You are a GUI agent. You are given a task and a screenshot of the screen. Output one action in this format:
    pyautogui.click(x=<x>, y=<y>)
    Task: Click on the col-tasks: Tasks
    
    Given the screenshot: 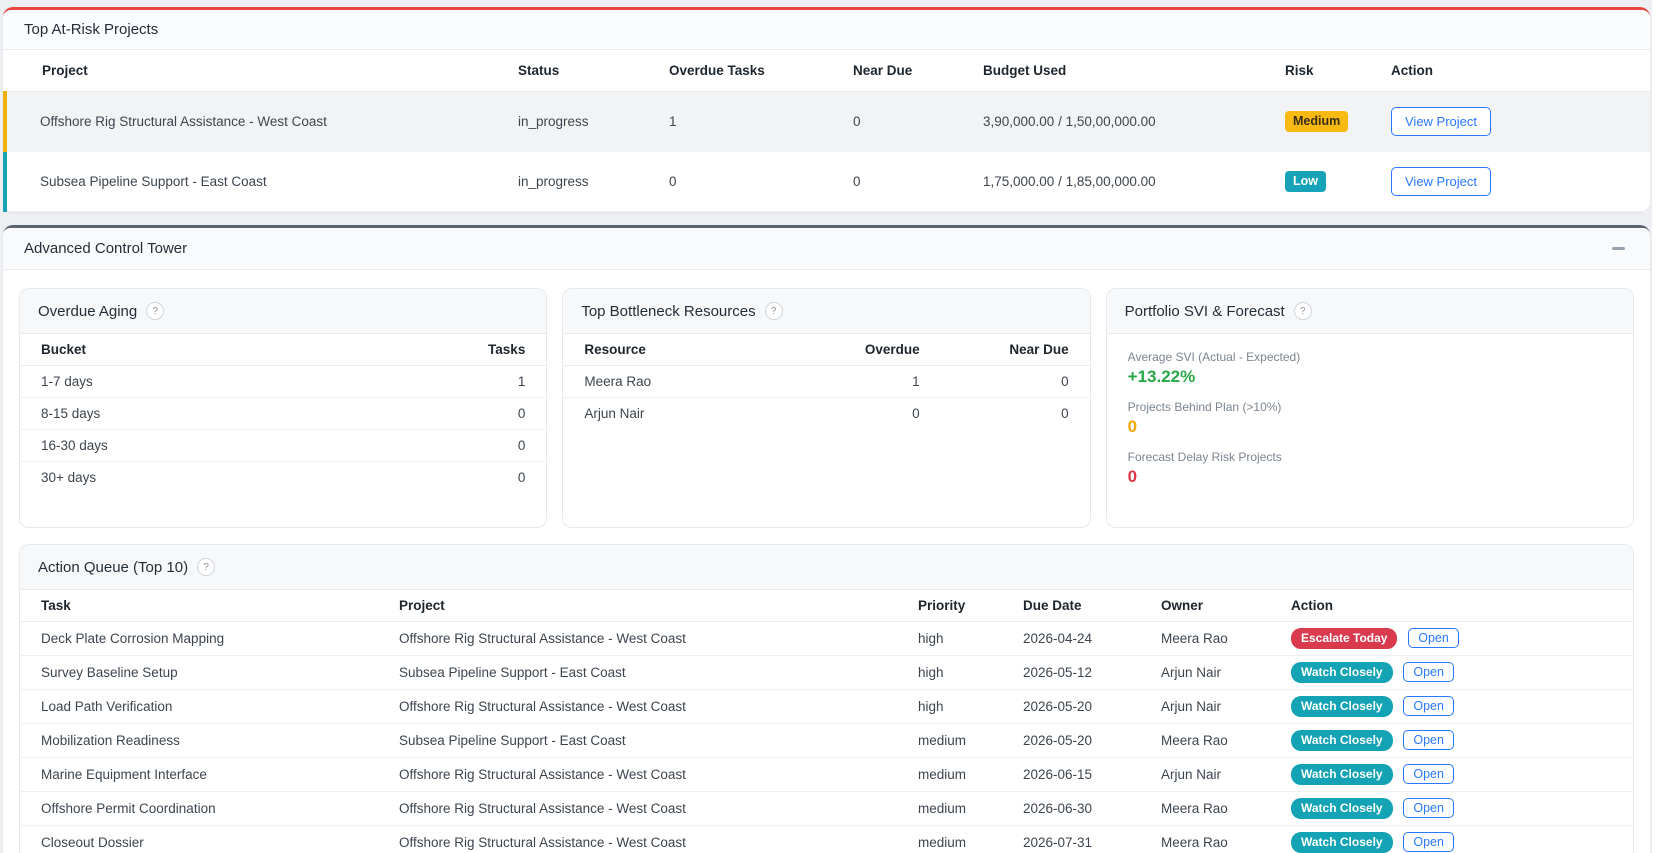 What is the action you would take?
    pyautogui.click(x=486, y=350)
    